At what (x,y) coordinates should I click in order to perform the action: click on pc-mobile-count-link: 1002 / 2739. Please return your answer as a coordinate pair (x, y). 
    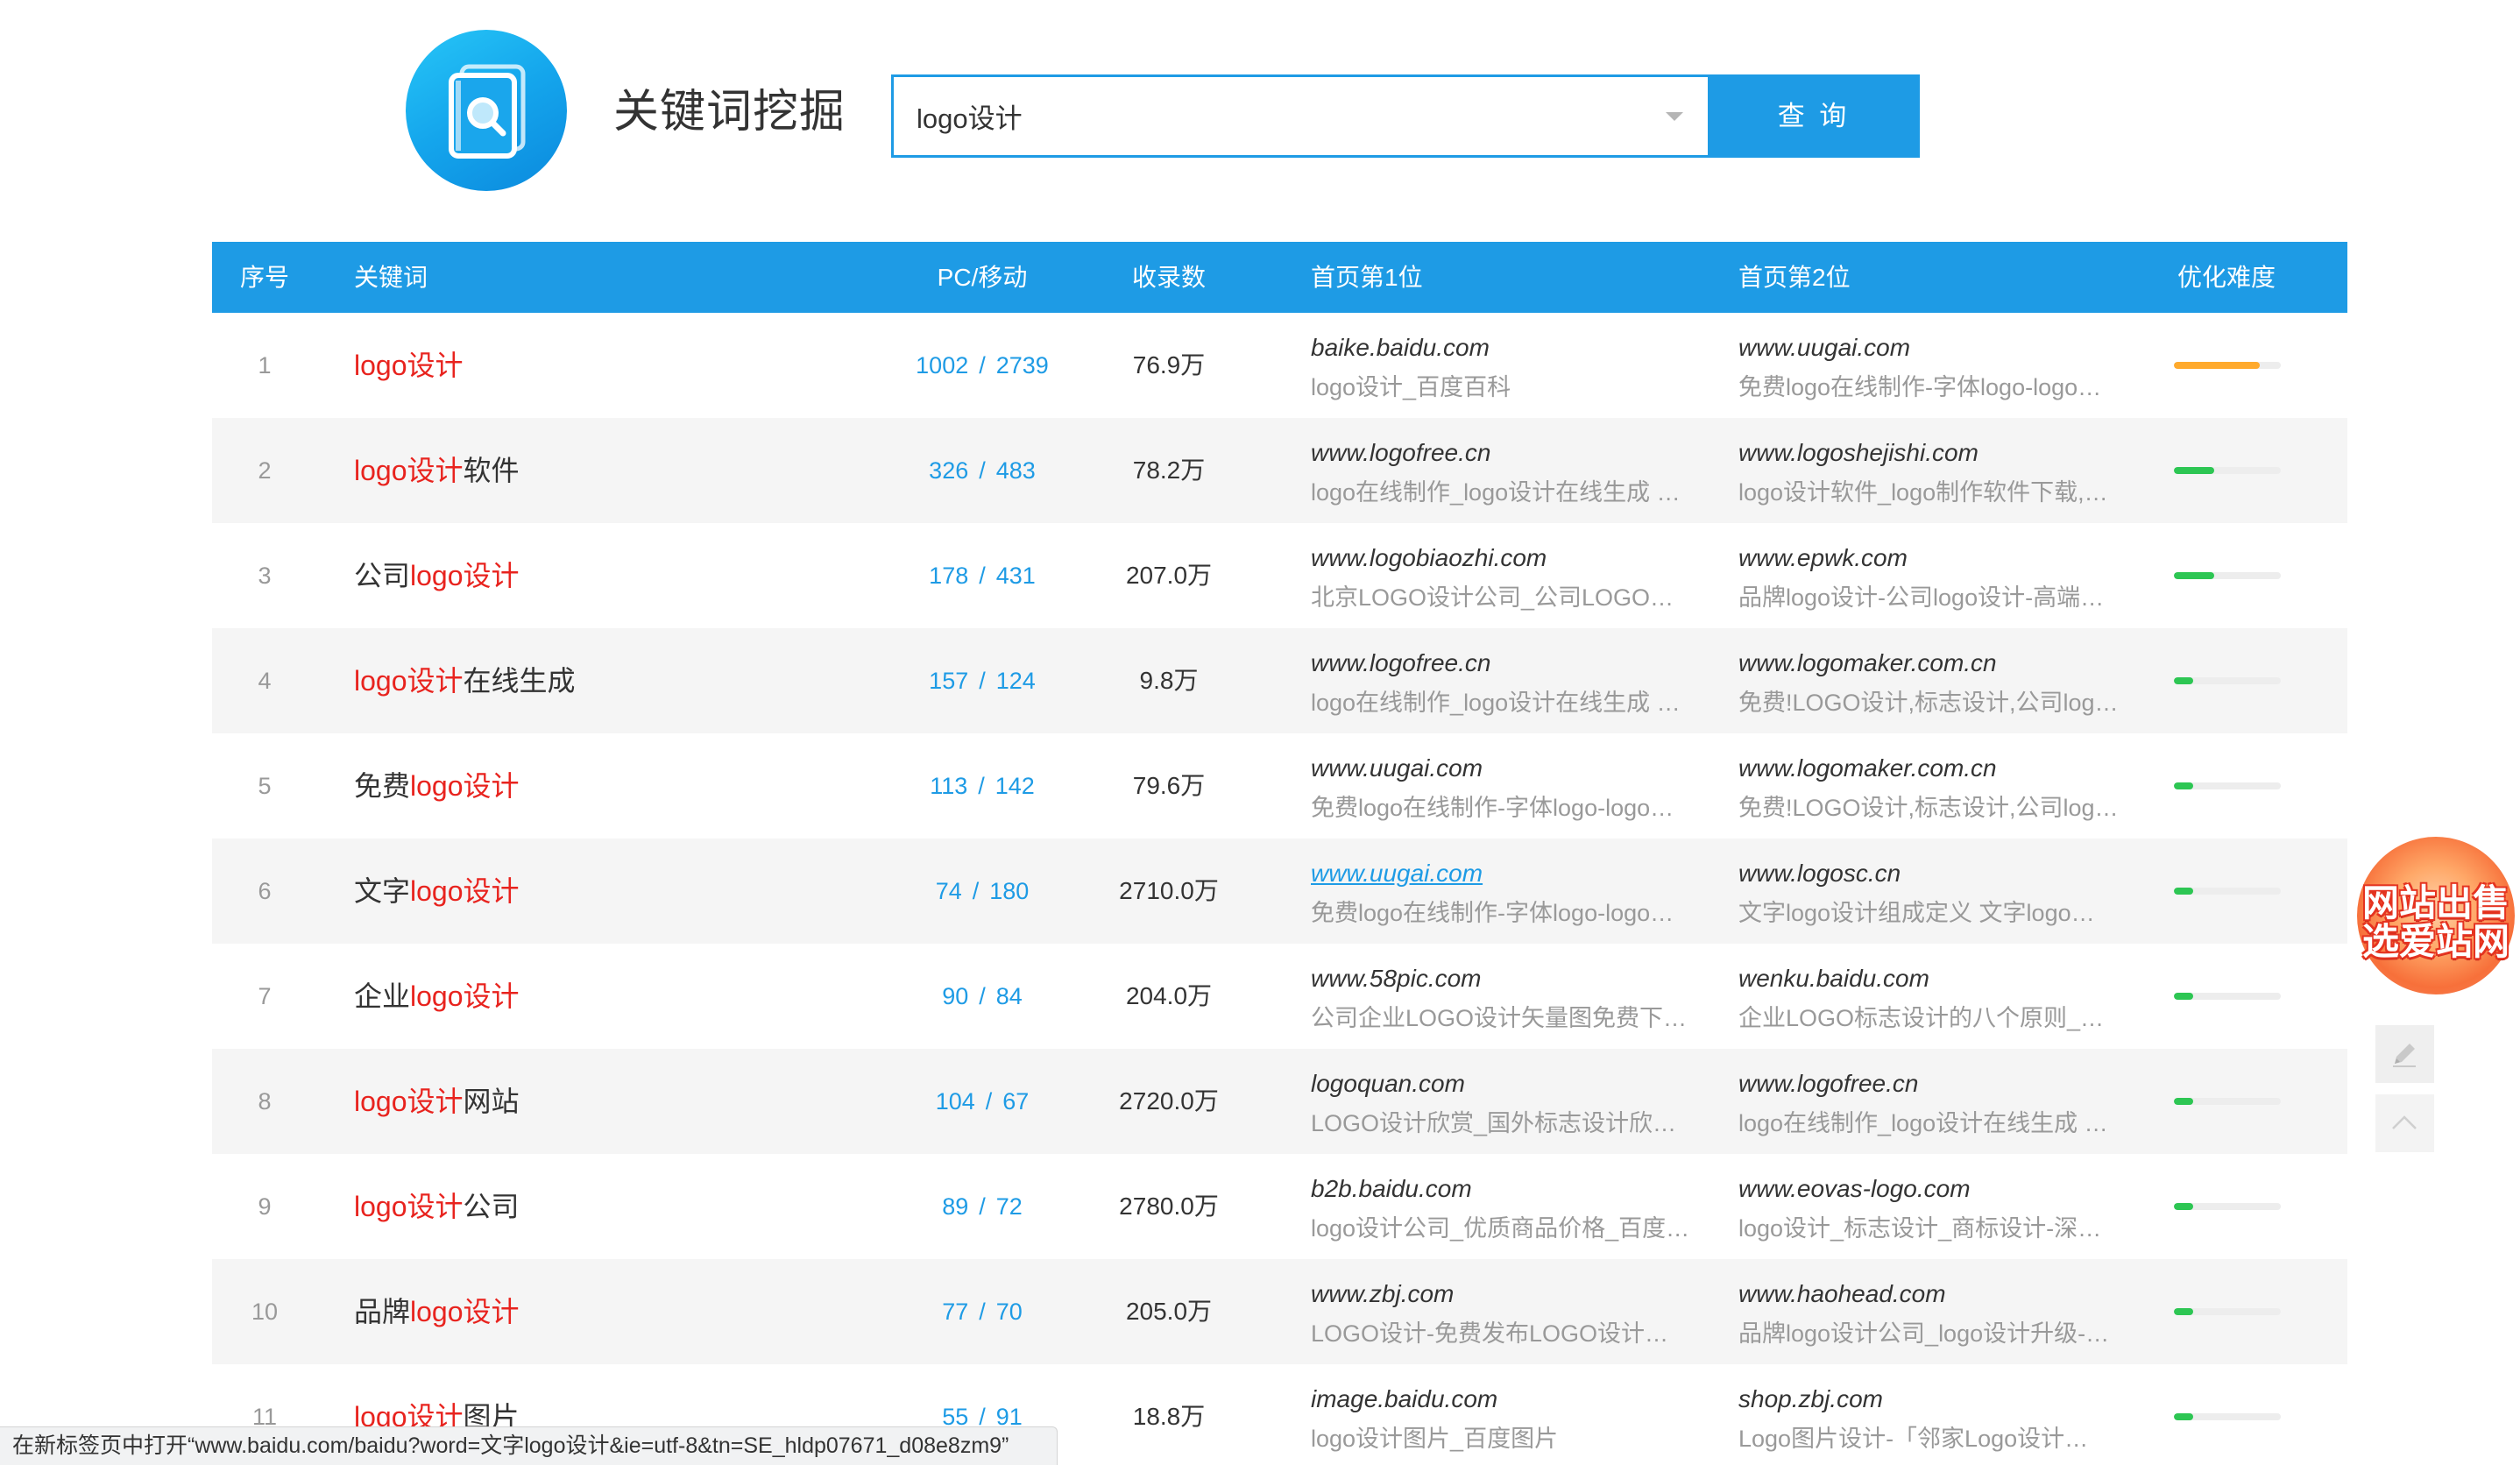
    Looking at the image, I should click on (982, 366).